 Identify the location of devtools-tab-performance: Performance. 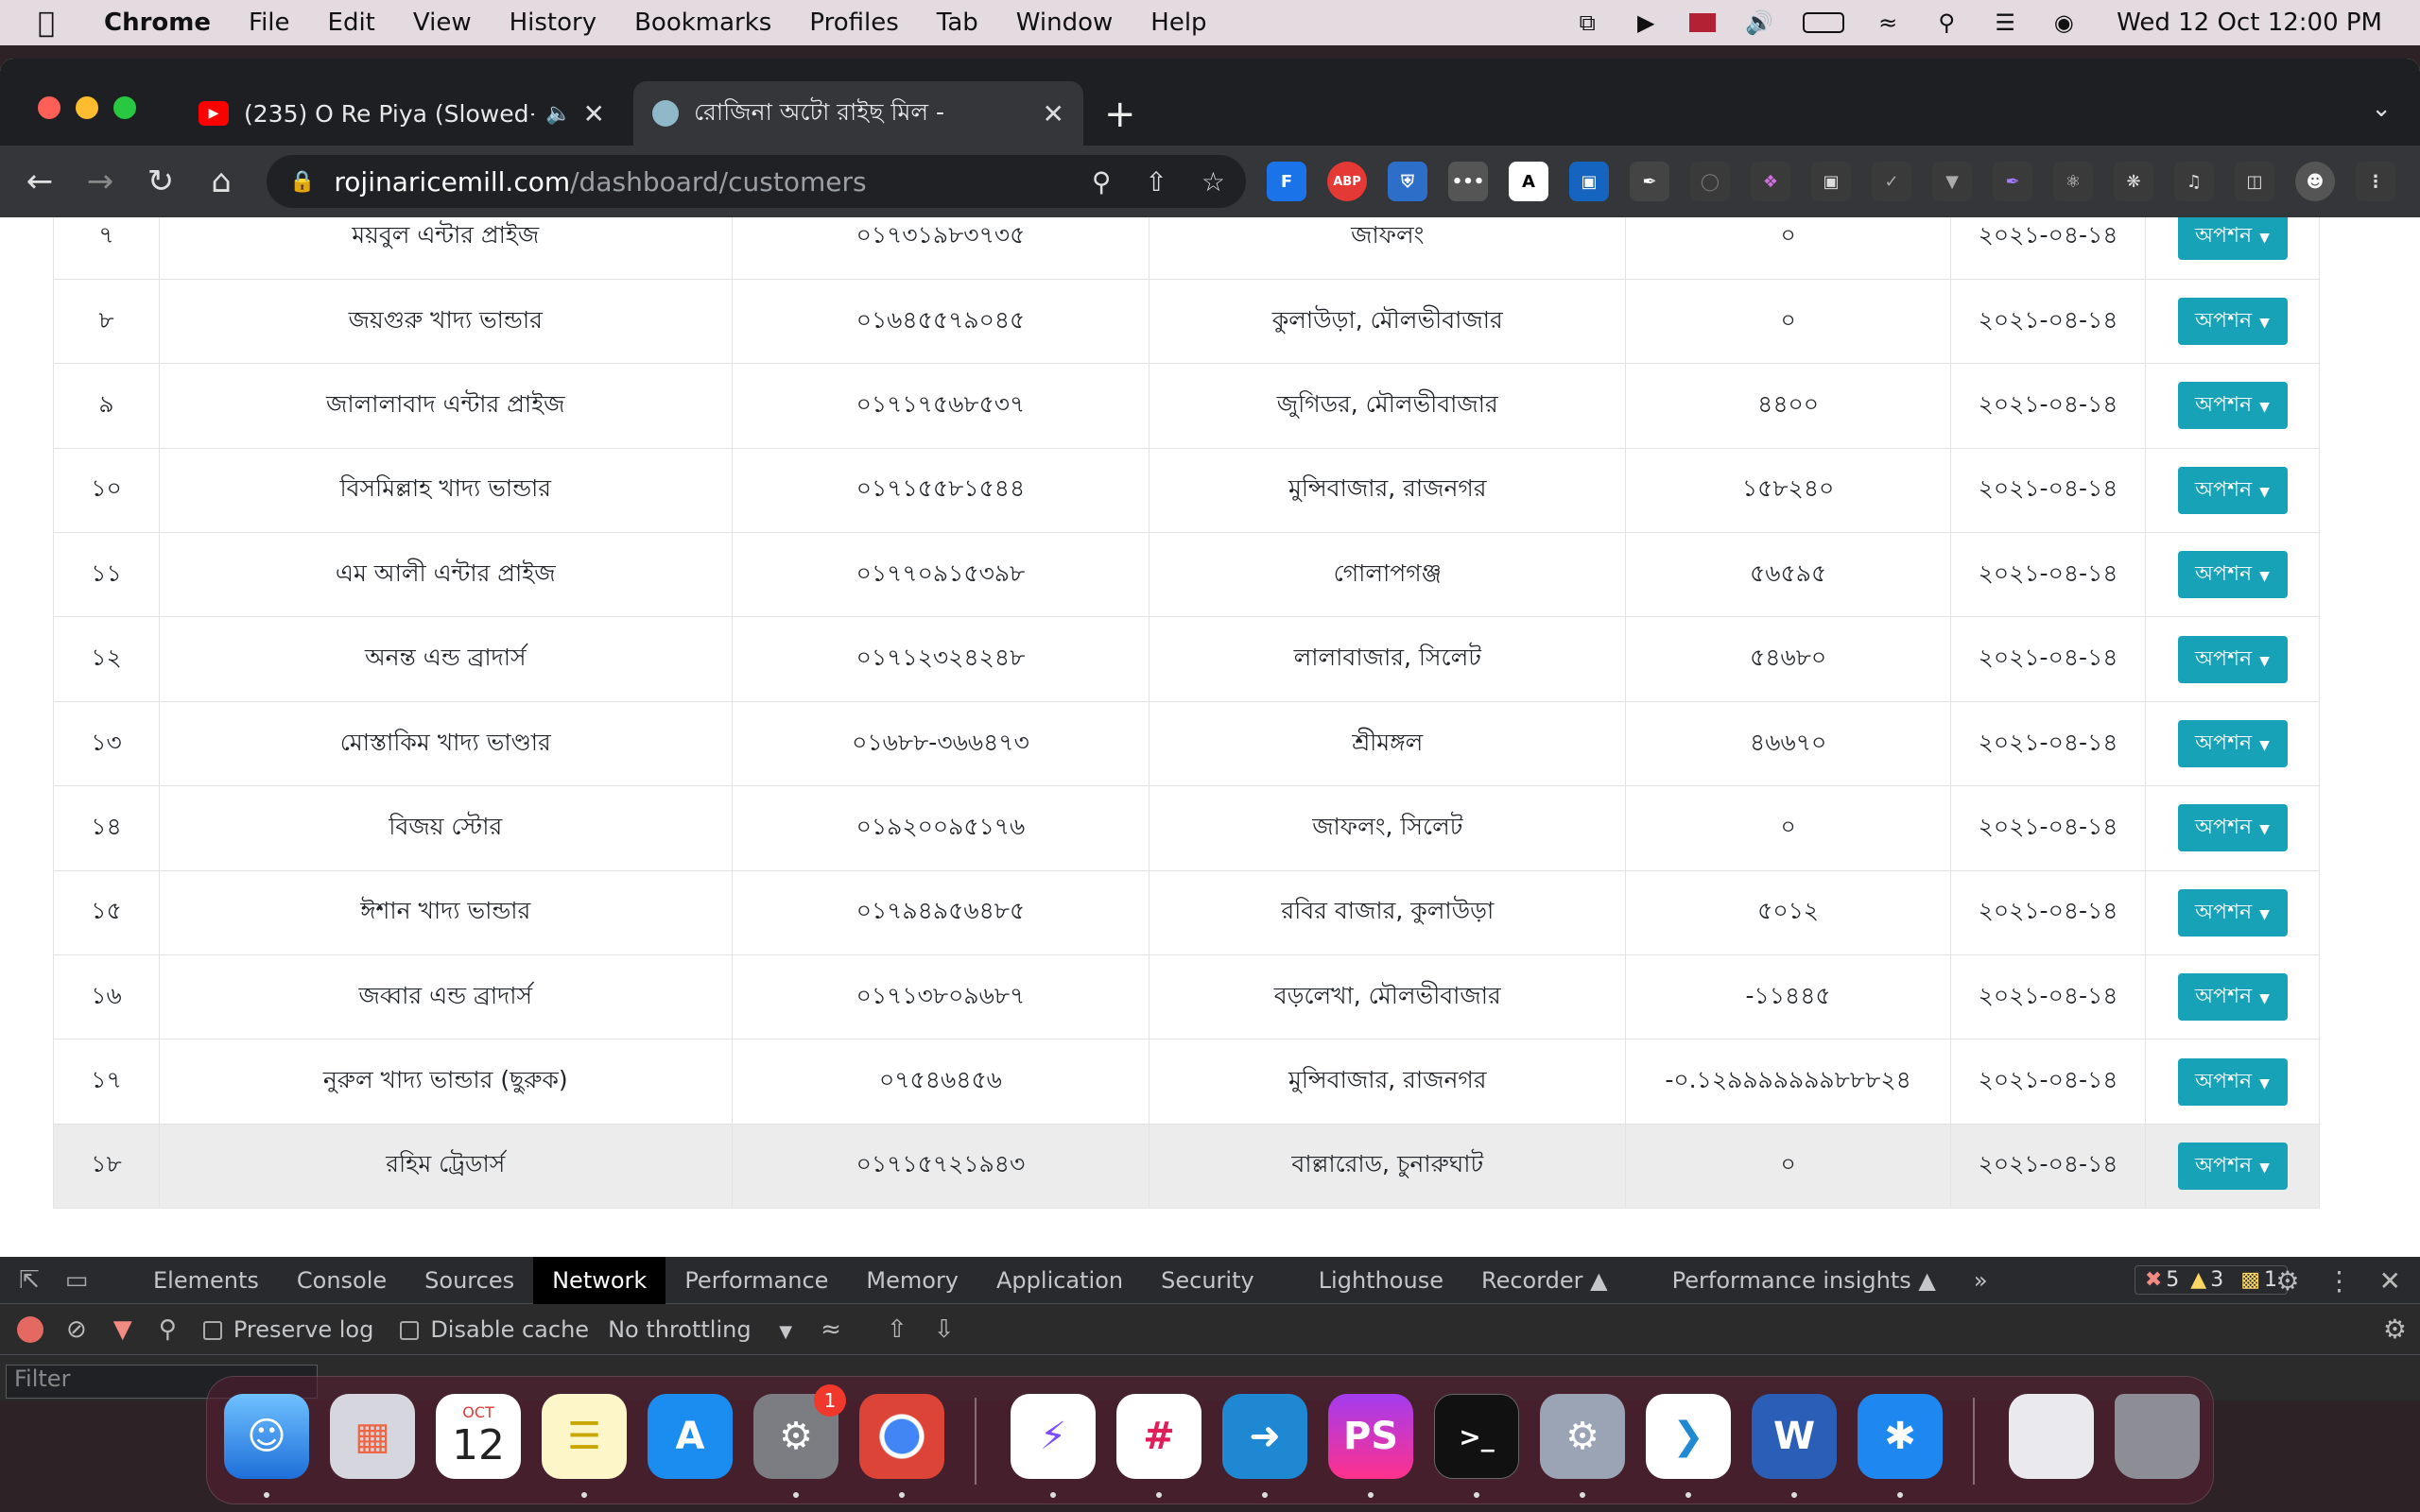
(756, 1280).